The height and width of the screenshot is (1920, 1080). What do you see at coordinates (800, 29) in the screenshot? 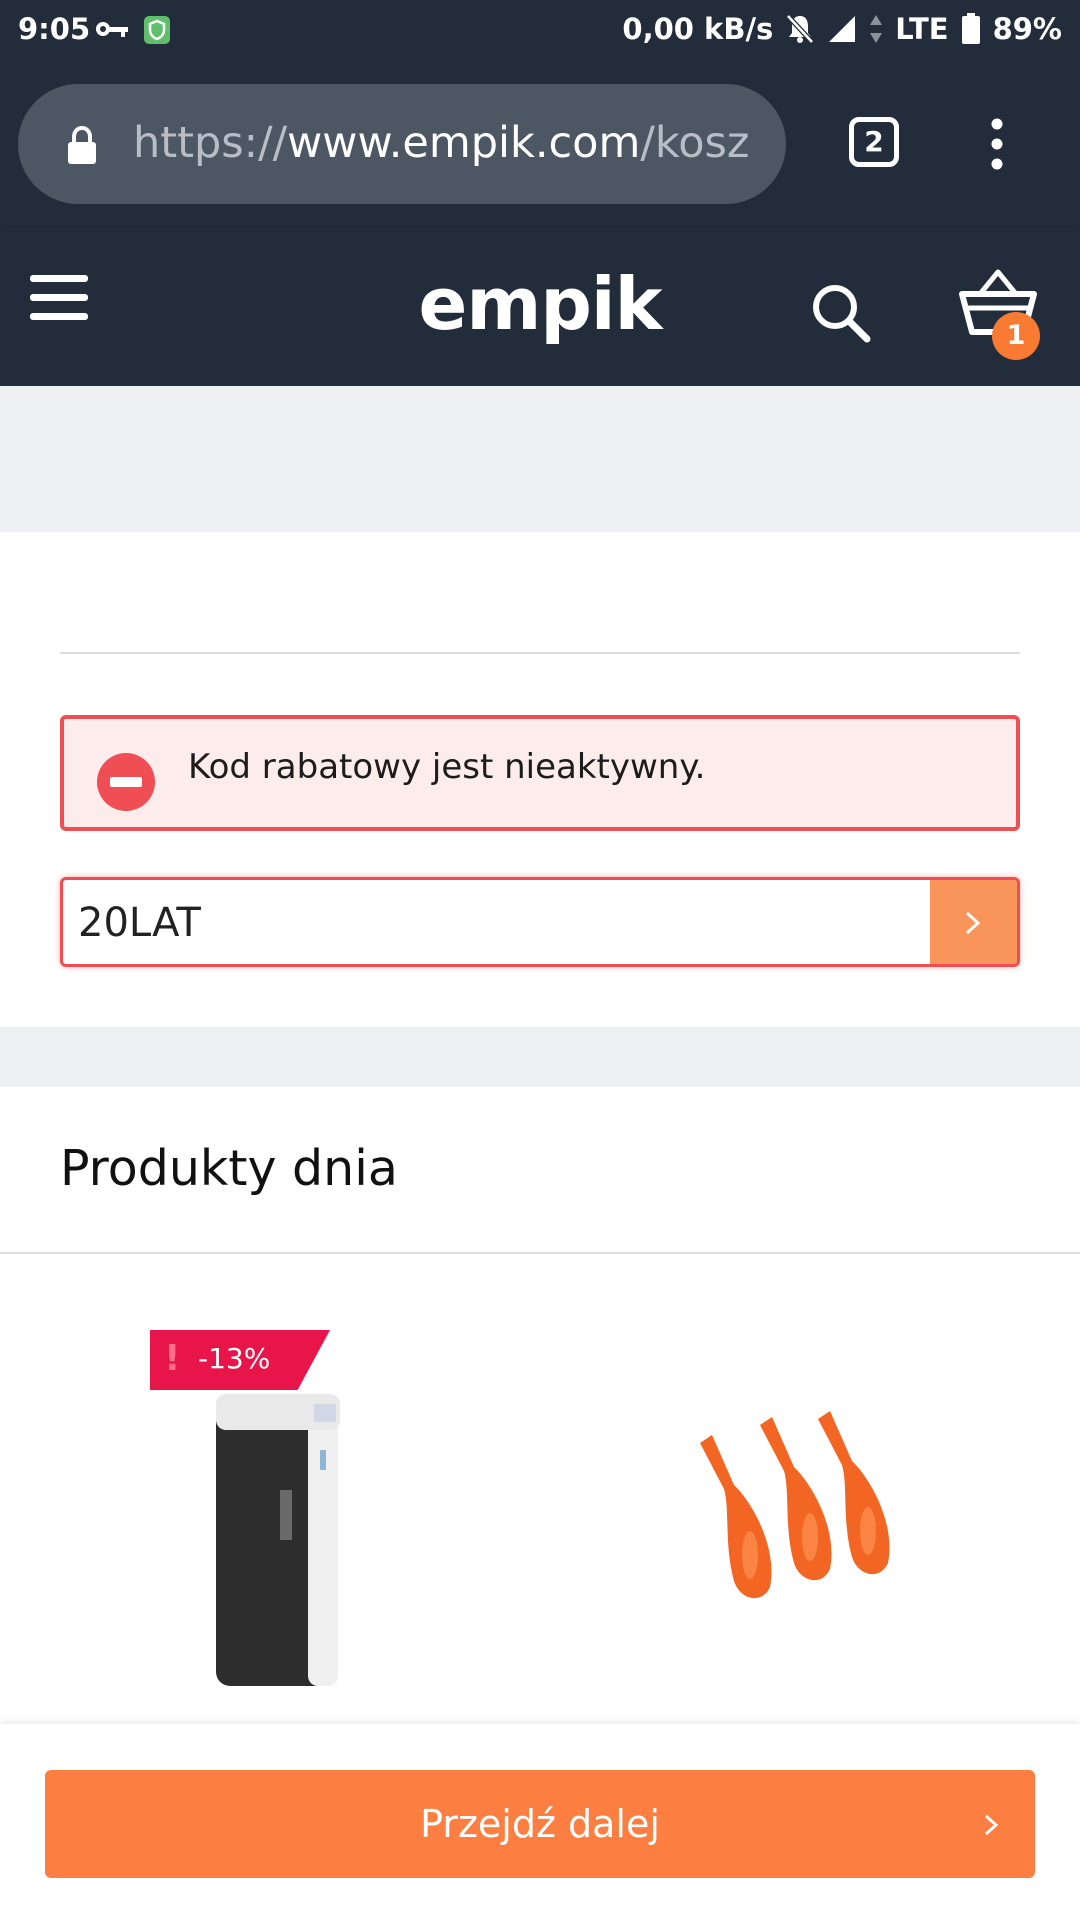
I see `bell-muted-icon` at bounding box center [800, 29].